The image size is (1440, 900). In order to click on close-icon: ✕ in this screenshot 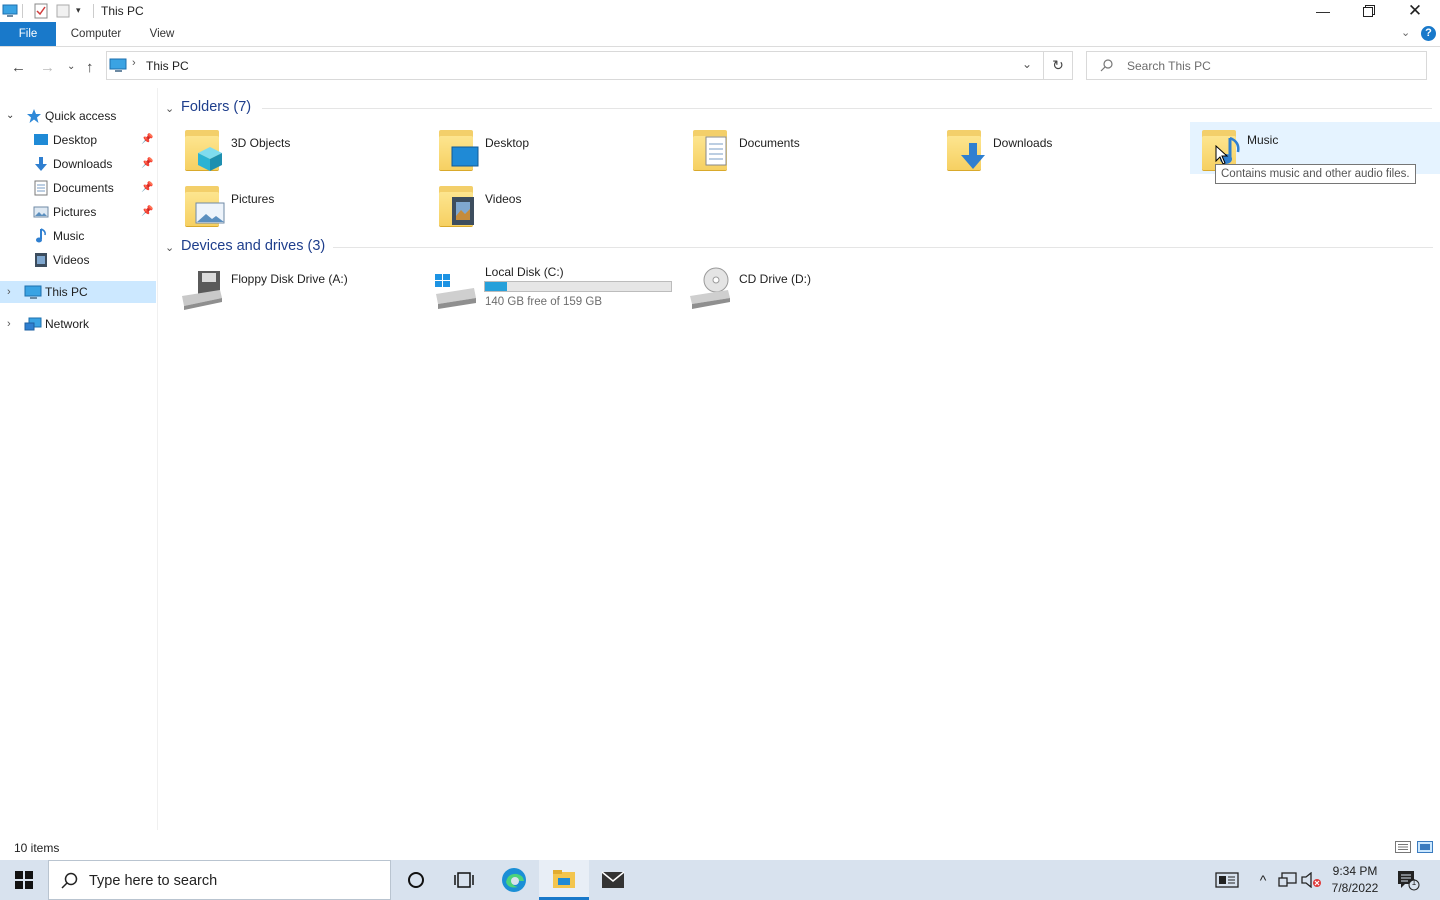, I will do `click(1415, 10)`.